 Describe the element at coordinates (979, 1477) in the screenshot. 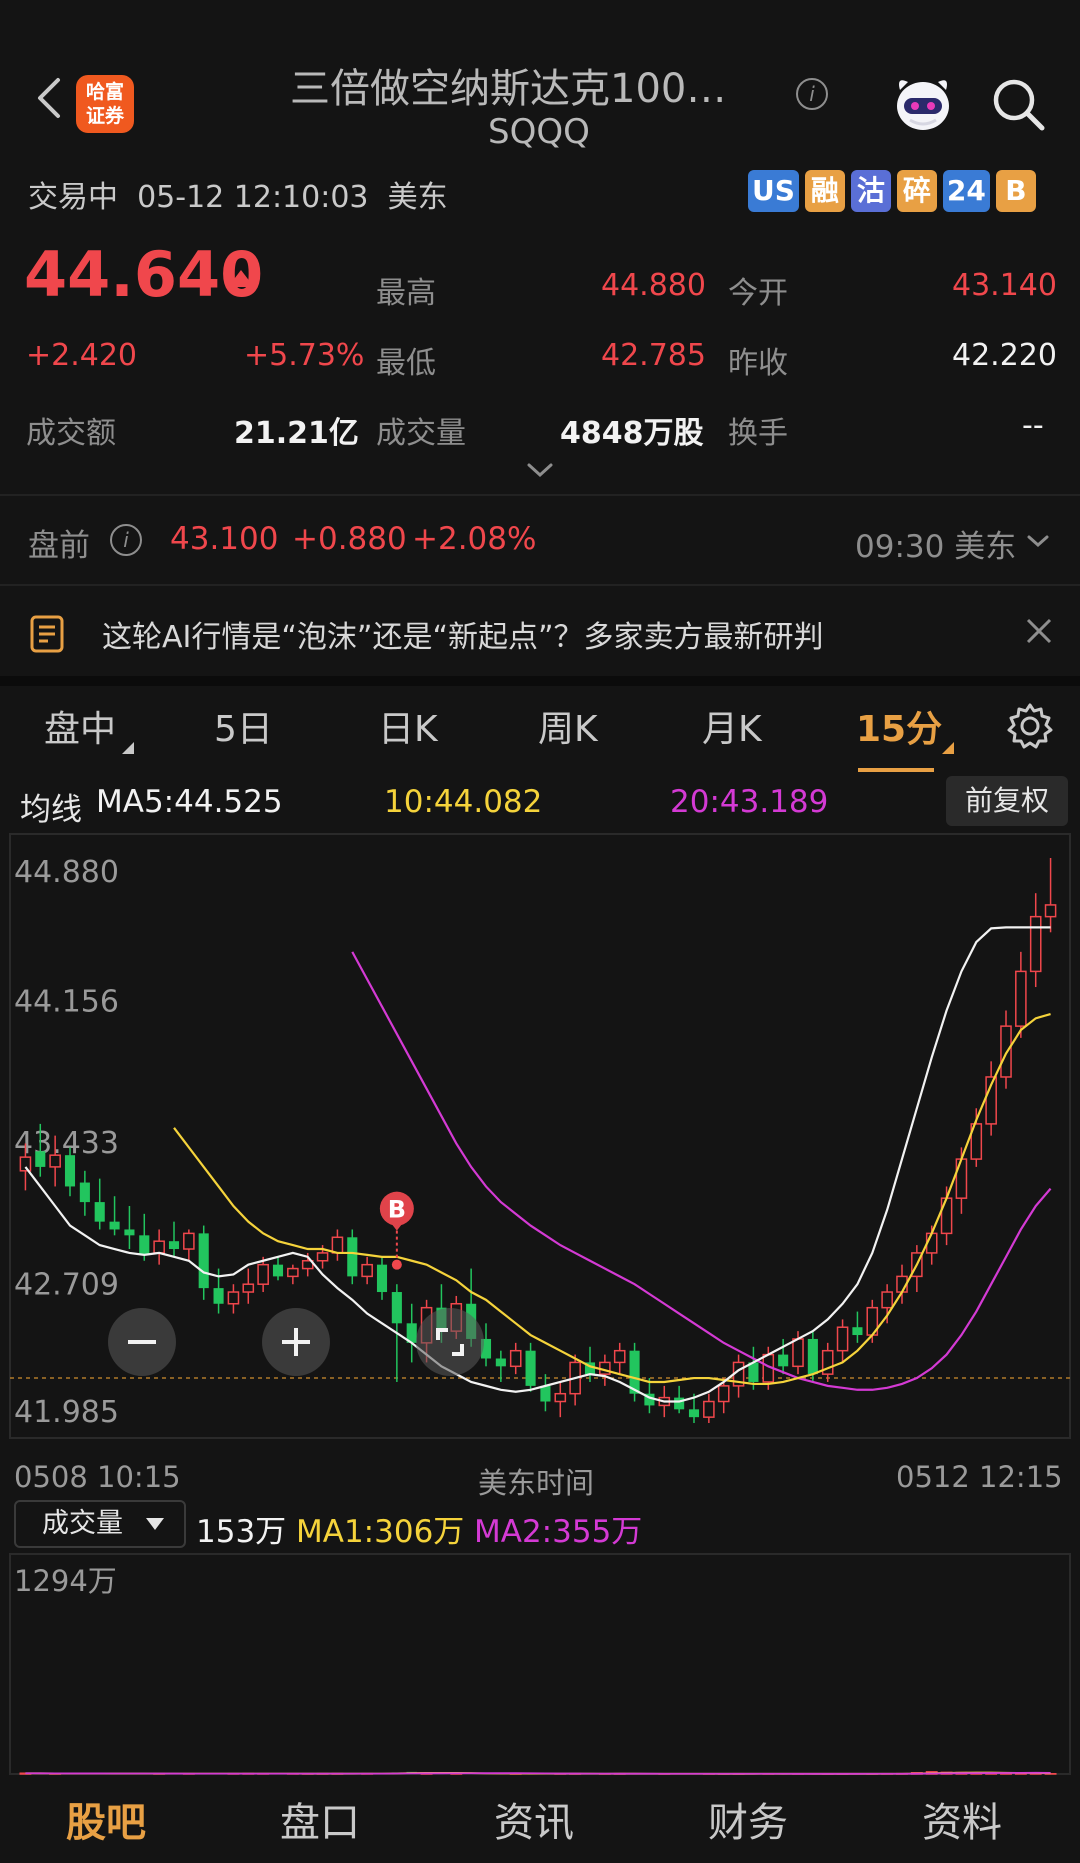

I see `x-axis-end: 0512 12:15` at that location.